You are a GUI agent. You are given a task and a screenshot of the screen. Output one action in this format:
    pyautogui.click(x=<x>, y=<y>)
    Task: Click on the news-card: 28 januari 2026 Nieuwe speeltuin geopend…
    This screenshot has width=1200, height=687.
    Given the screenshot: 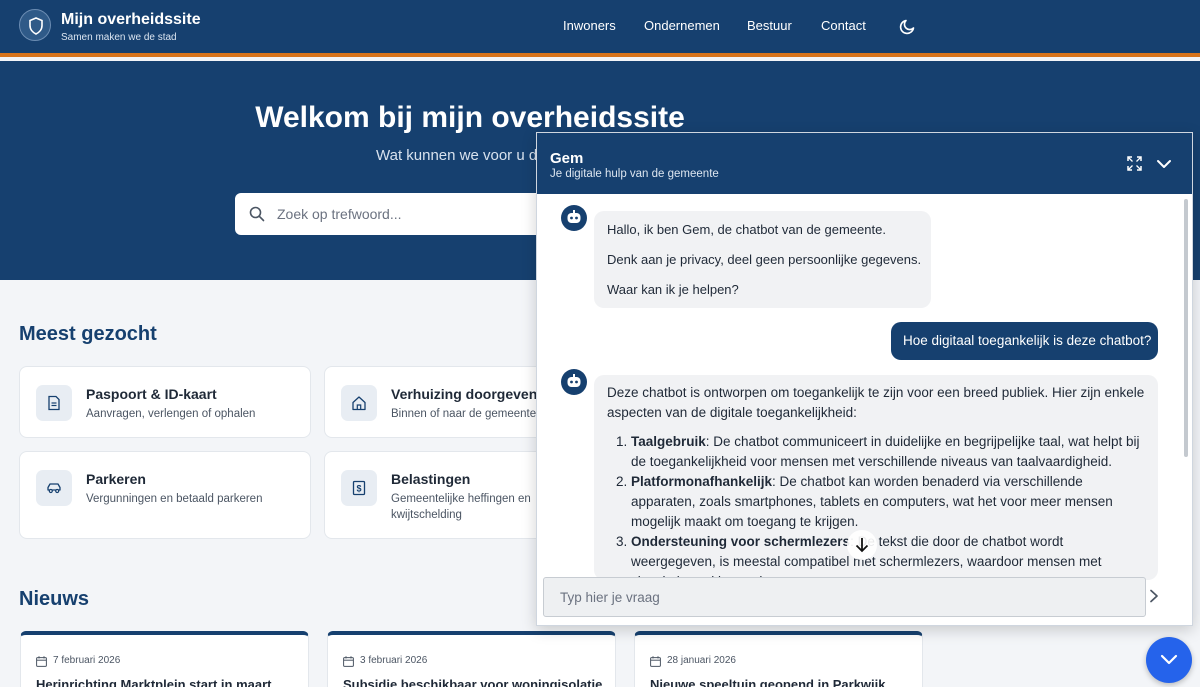 What is the action you would take?
    pyautogui.click(x=778, y=659)
    